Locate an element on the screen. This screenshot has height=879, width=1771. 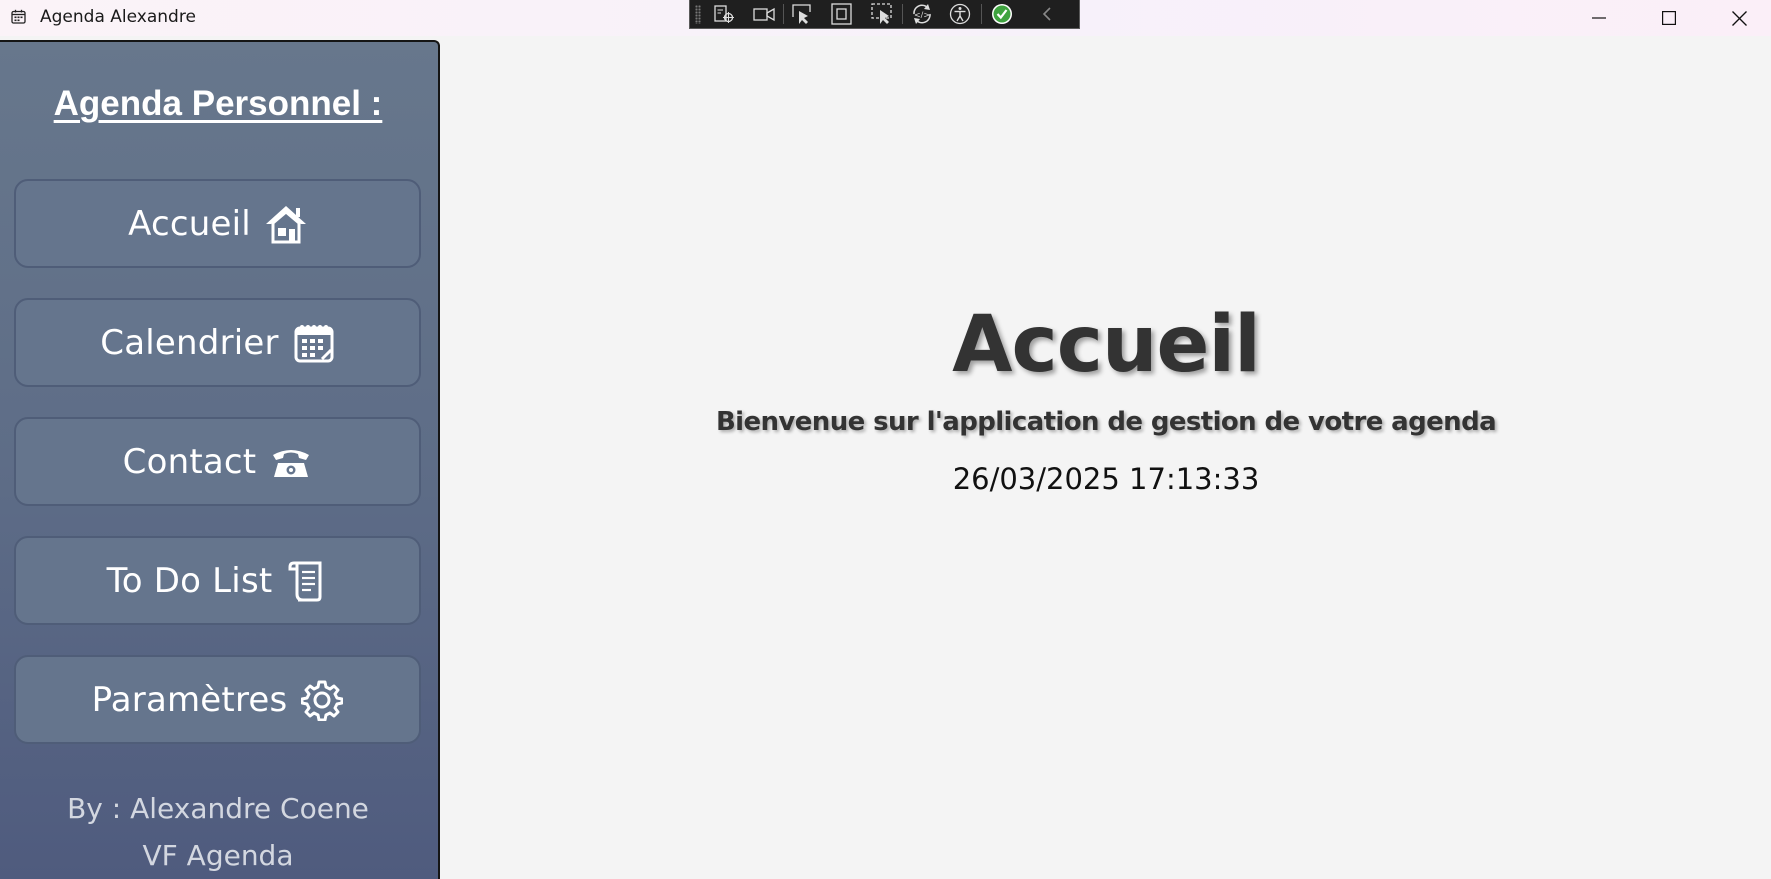
drag-grip-icon is located at coordinates (698, 14).